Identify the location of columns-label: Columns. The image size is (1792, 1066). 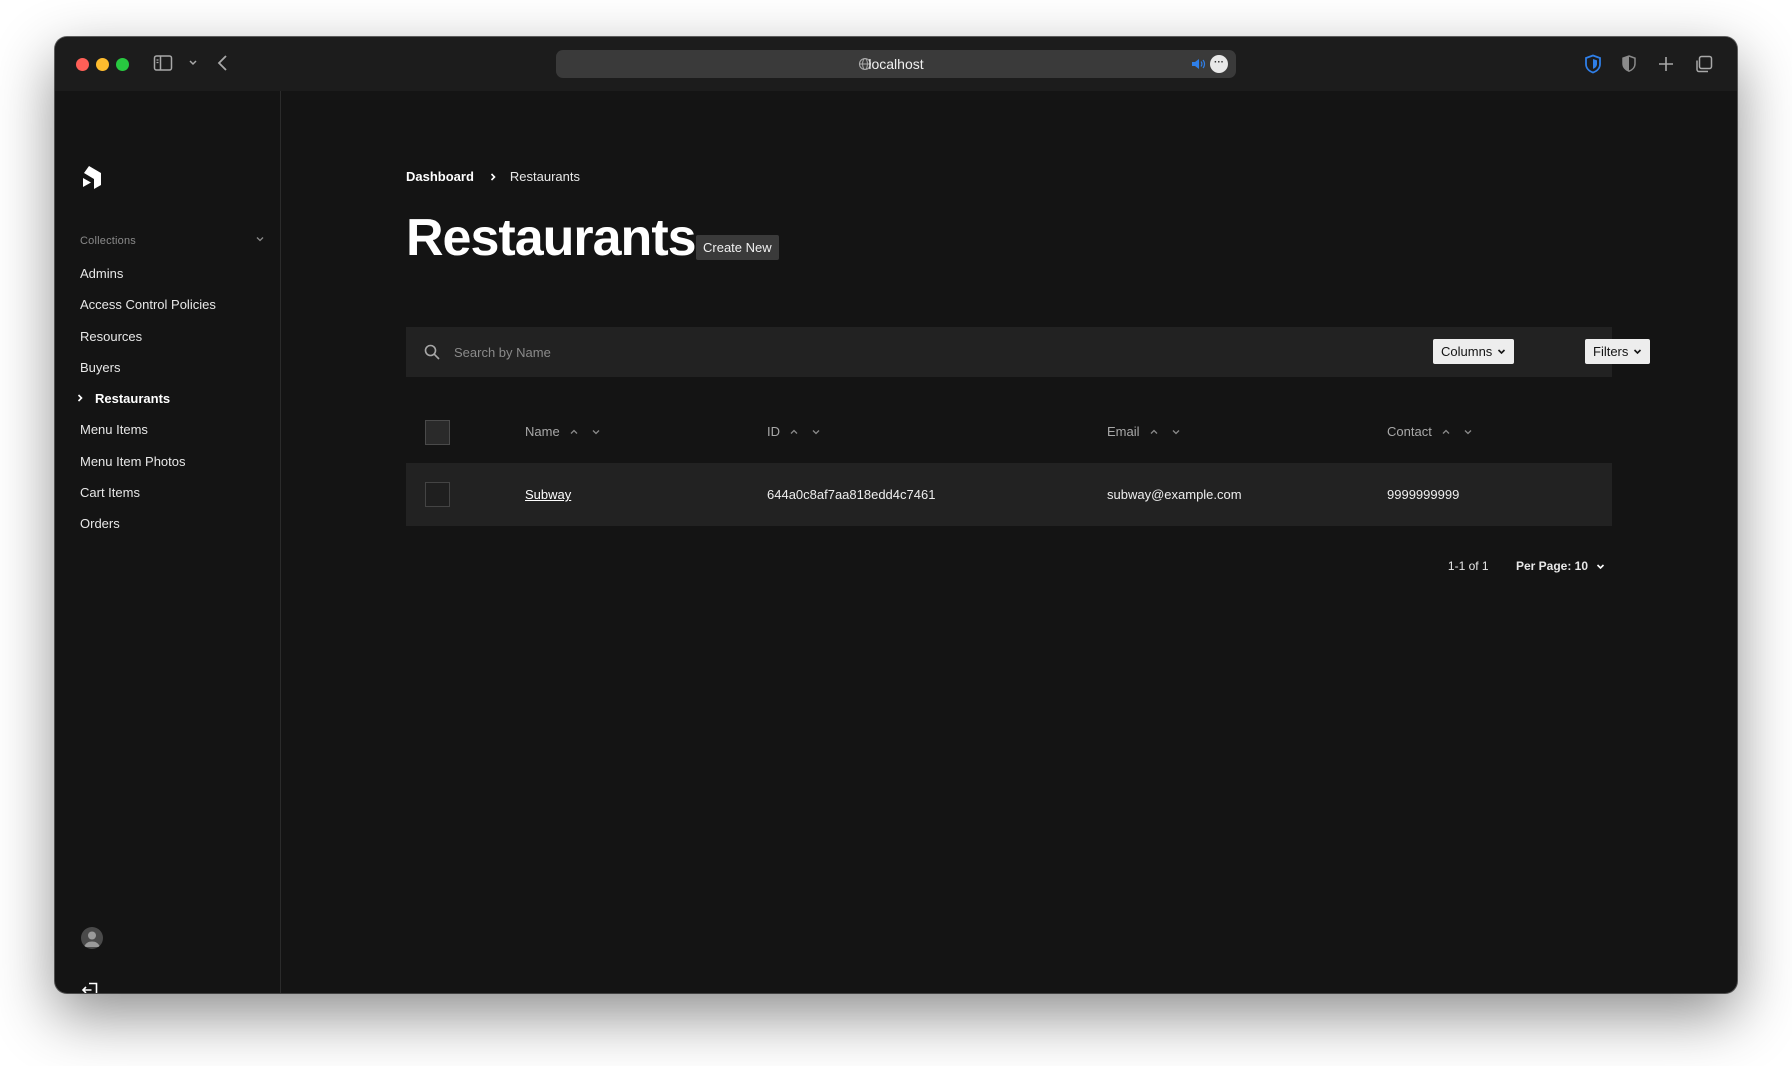
(1467, 351).